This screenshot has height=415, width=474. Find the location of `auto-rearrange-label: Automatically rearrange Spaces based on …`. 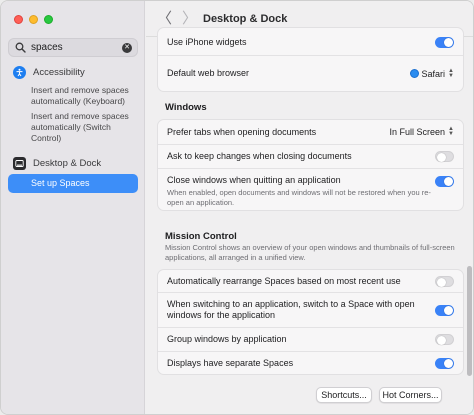

auto-rearrange-label: Automatically rearrange Spaces based on … is located at coordinates (284, 280).